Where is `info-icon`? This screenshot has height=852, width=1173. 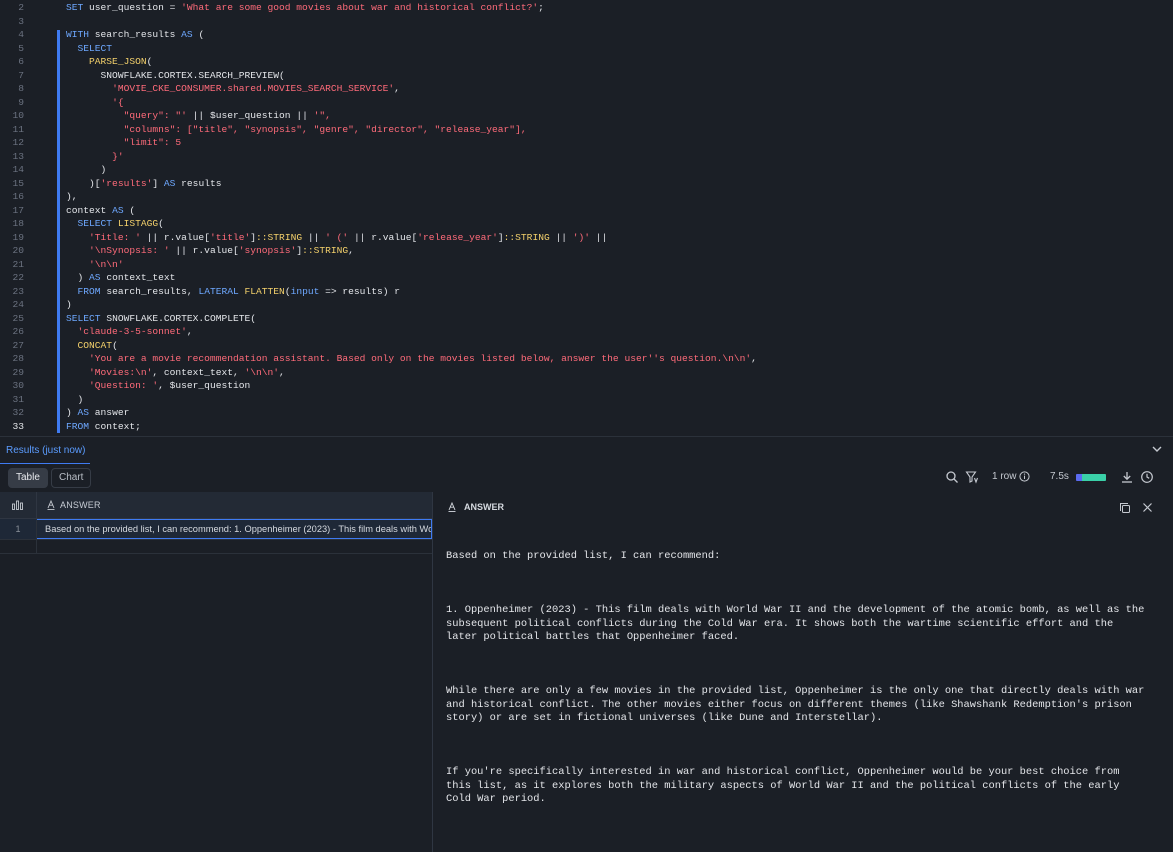 info-icon is located at coordinates (1024, 476).